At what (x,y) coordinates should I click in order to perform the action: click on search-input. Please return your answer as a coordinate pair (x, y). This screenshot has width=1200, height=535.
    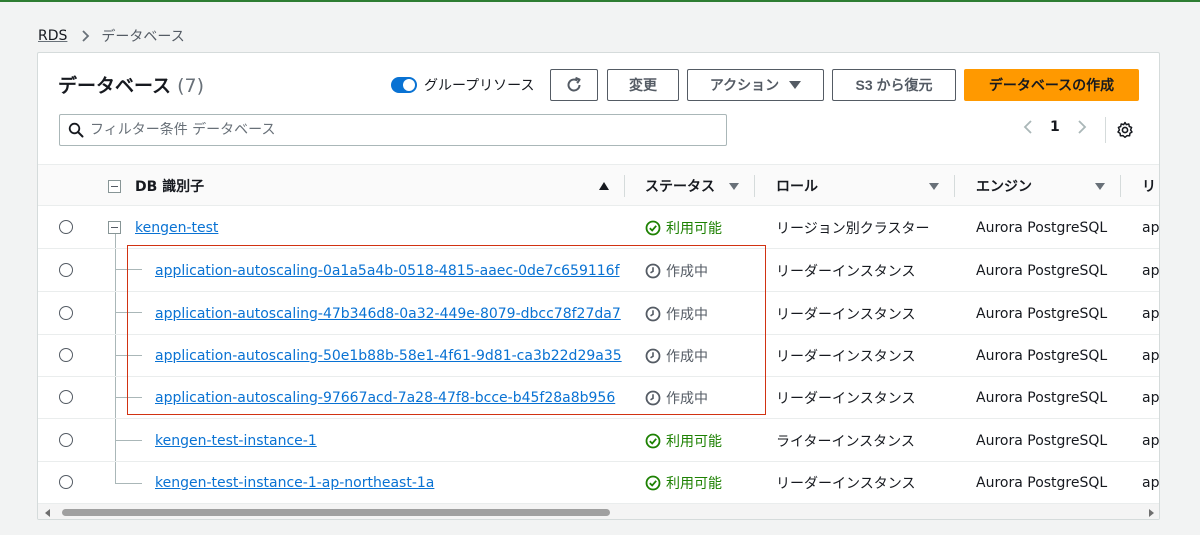
    Looking at the image, I should click on (390, 130).